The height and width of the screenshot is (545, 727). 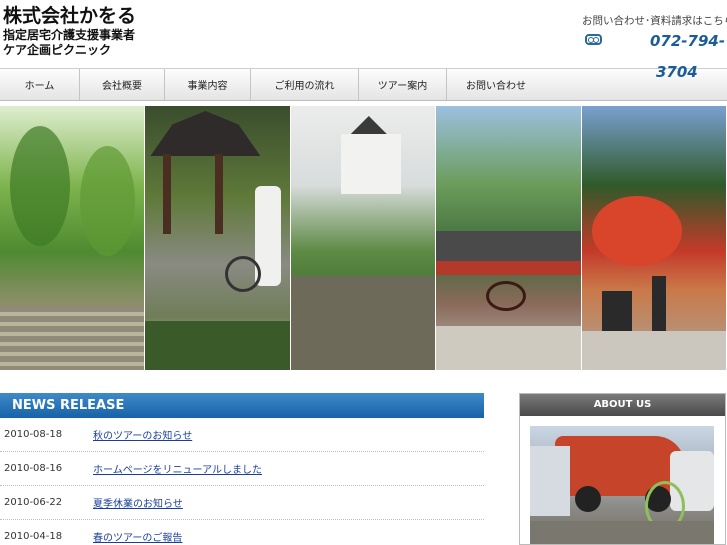 What do you see at coordinates (69, 35) in the screenshot?
I see `logo-sub-text-1: 指定居宅介護支援事業者` at bounding box center [69, 35].